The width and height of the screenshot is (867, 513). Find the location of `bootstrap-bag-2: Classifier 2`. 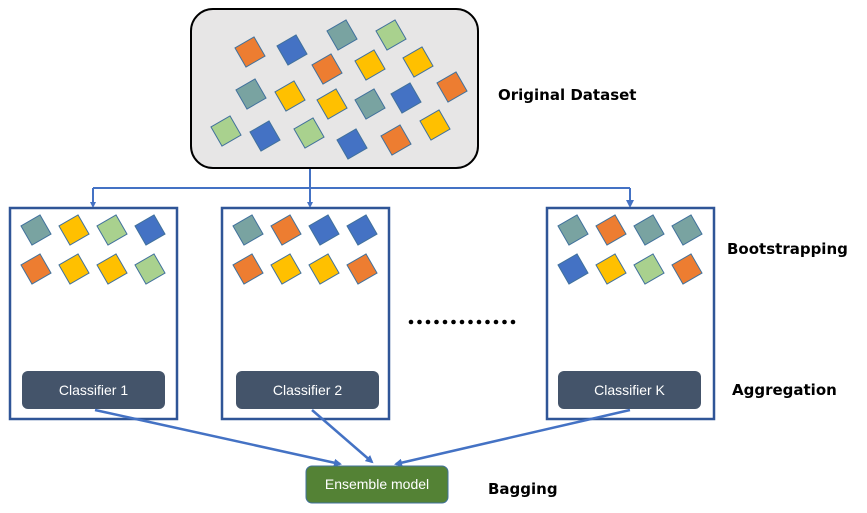

bootstrap-bag-2: Classifier 2 is located at coordinates (305, 313).